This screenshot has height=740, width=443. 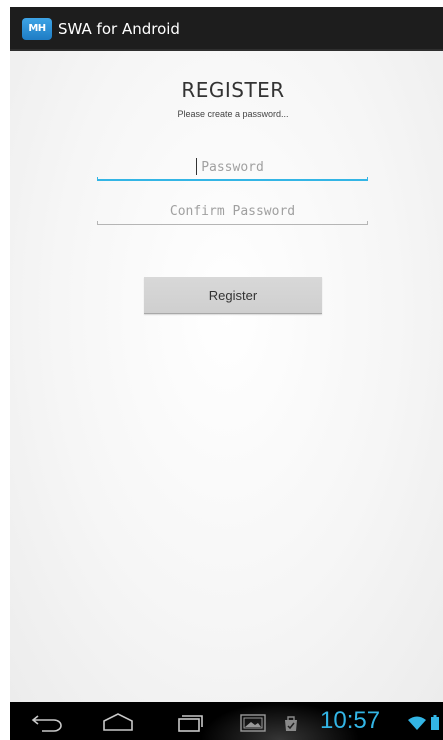 I want to click on screenshot-icon, so click(x=253, y=723).